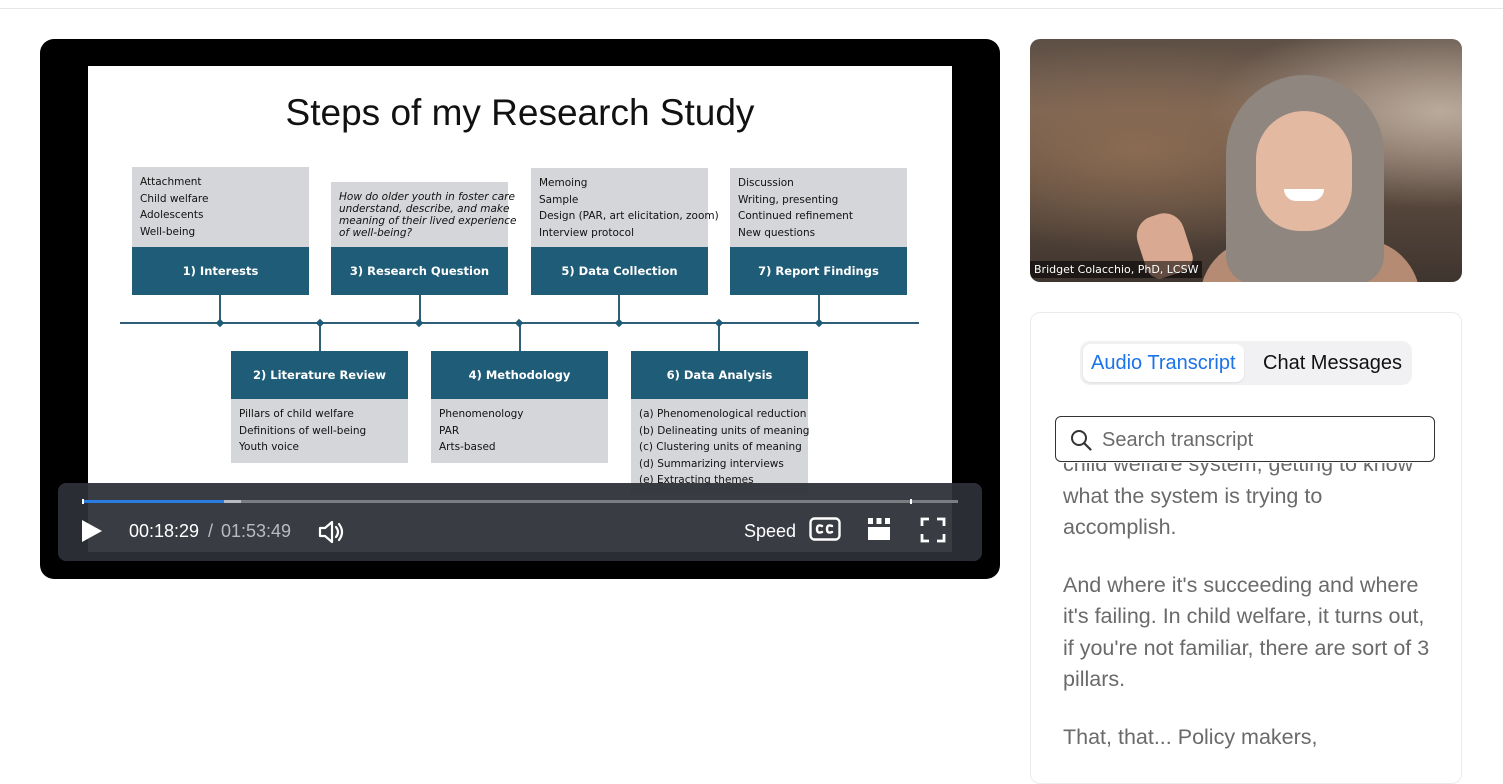 Image resolution: width=1503 pixels, height=784 pixels. Describe the element at coordinates (419, 271) in the screenshot. I see `step-research-question: 3) Research Question` at that location.